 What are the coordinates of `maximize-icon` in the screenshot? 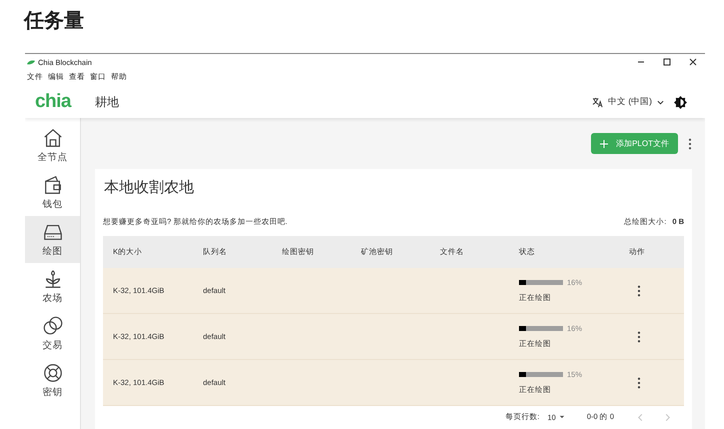 It's located at (667, 62).